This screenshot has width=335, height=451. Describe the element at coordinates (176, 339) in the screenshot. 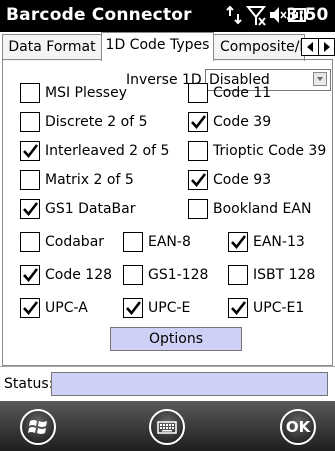

I see `options-button: Options` at that location.